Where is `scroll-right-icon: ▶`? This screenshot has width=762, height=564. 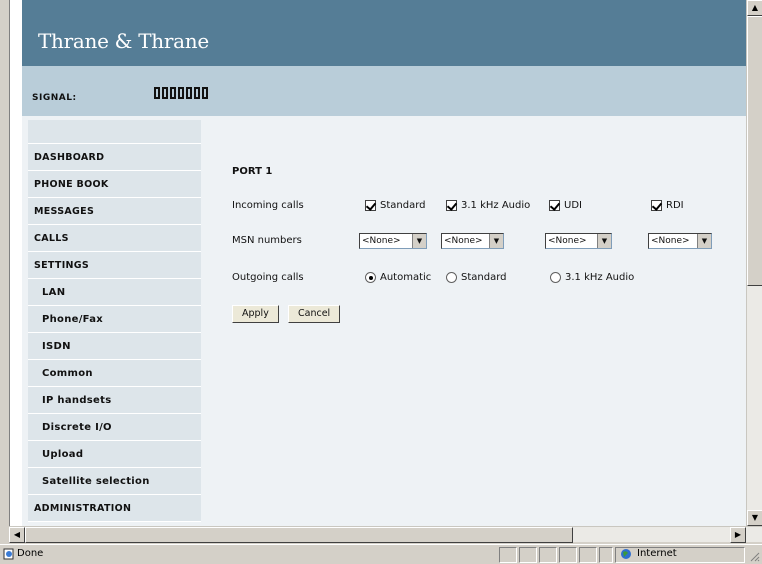
scroll-right-icon: ▶ is located at coordinates (738, 535).